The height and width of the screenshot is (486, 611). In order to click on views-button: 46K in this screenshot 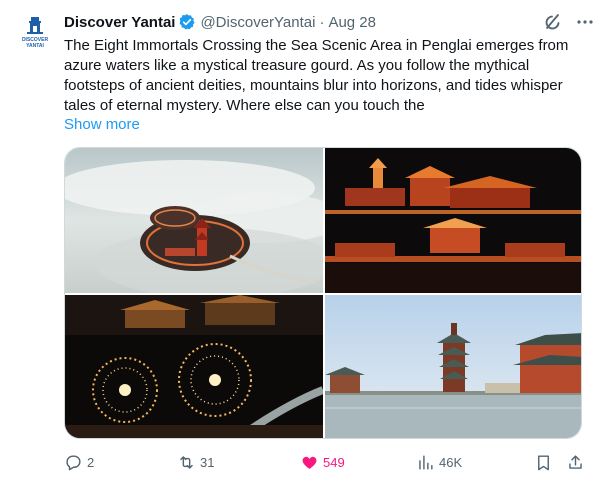, I will do `click(439, 462)`.